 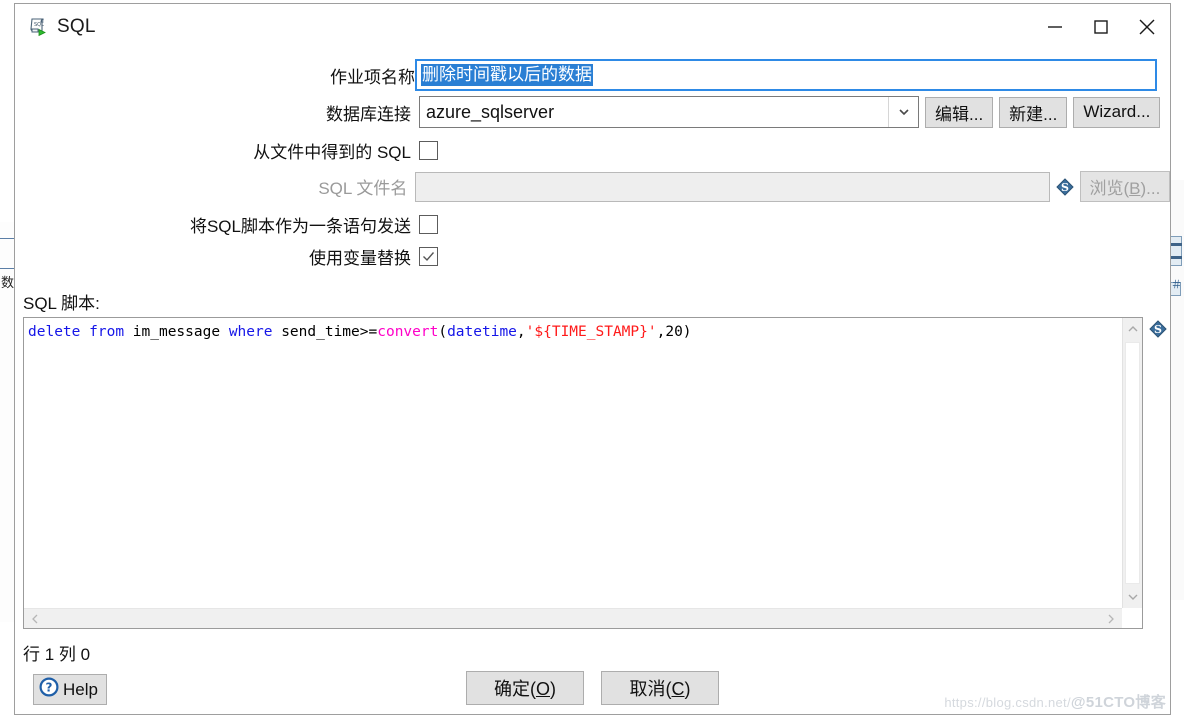 I want to click on connection-combobox: azure_sqlserver, so click(x=669, y=112).